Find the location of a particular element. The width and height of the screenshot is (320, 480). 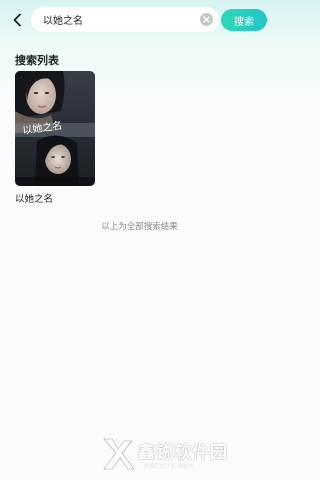

chevron-left-icon is located at coordinates (17, 20).